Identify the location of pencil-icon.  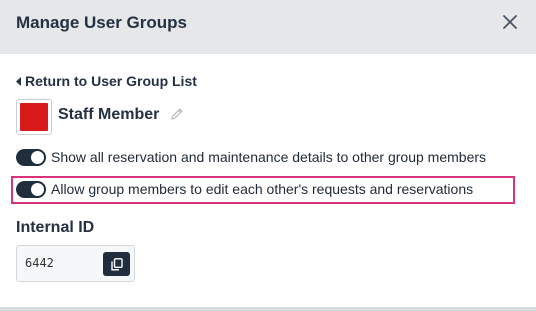
(177, 114).